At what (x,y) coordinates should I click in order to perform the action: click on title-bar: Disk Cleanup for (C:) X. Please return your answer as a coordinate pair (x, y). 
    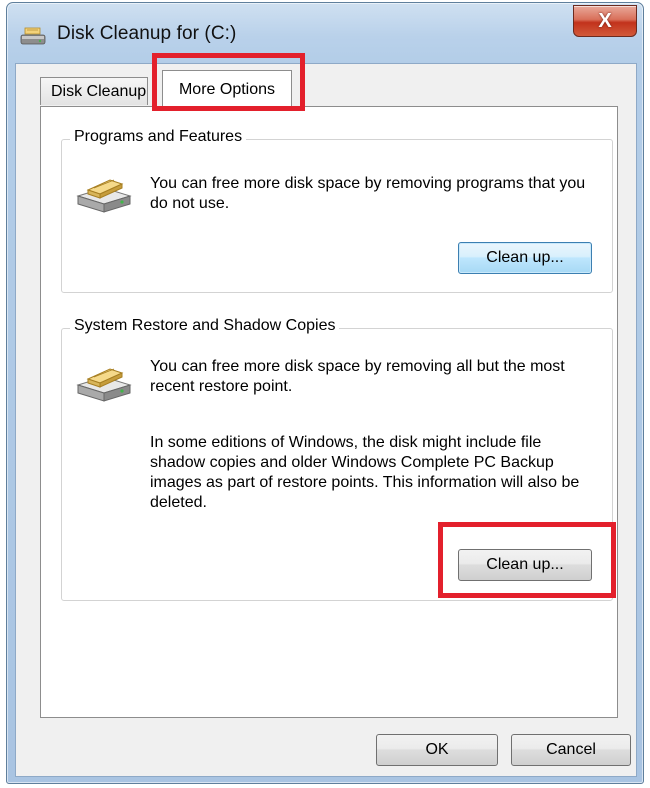
    Looking at the image, I should click on (325, 34).